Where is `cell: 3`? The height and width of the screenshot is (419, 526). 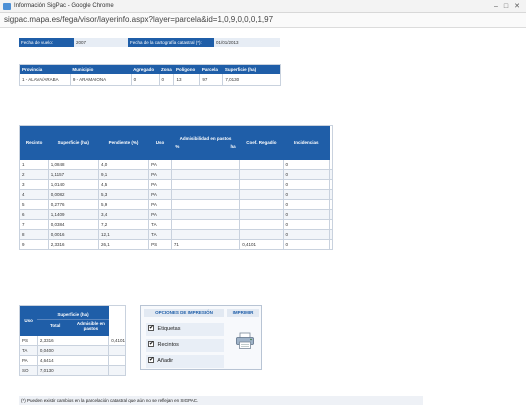 cell: 3 is located at coordinates (34, 184).